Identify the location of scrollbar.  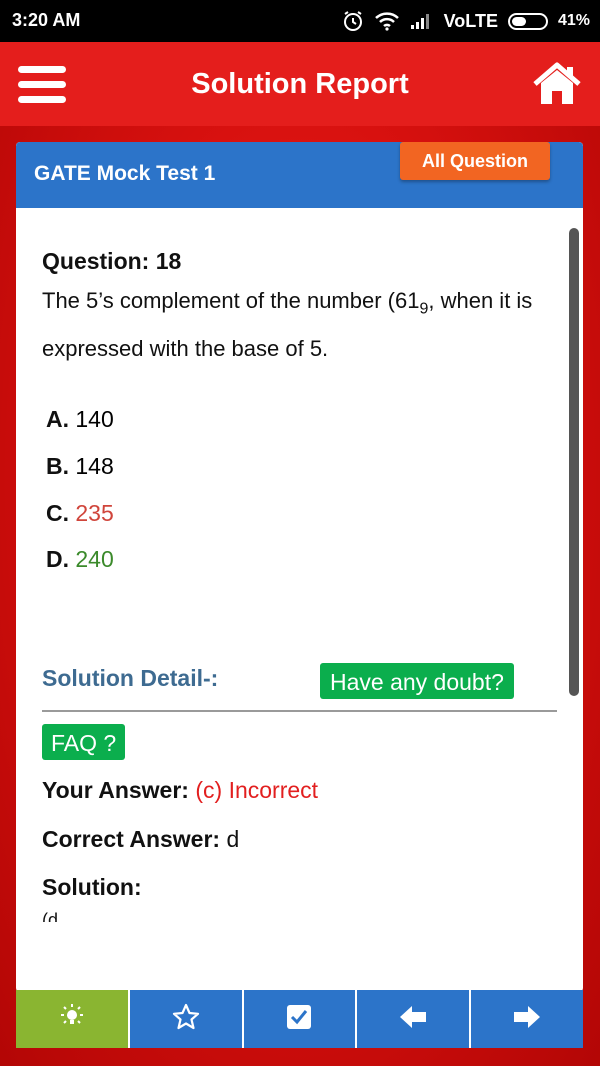
(574, 462).